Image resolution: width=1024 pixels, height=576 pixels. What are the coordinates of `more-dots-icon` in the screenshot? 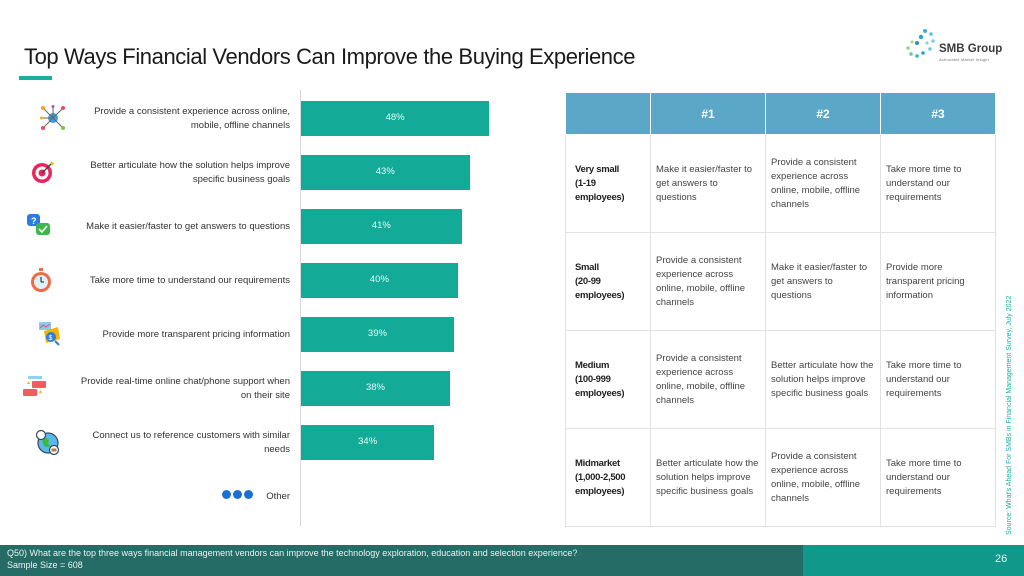 It's located at (237, 494).